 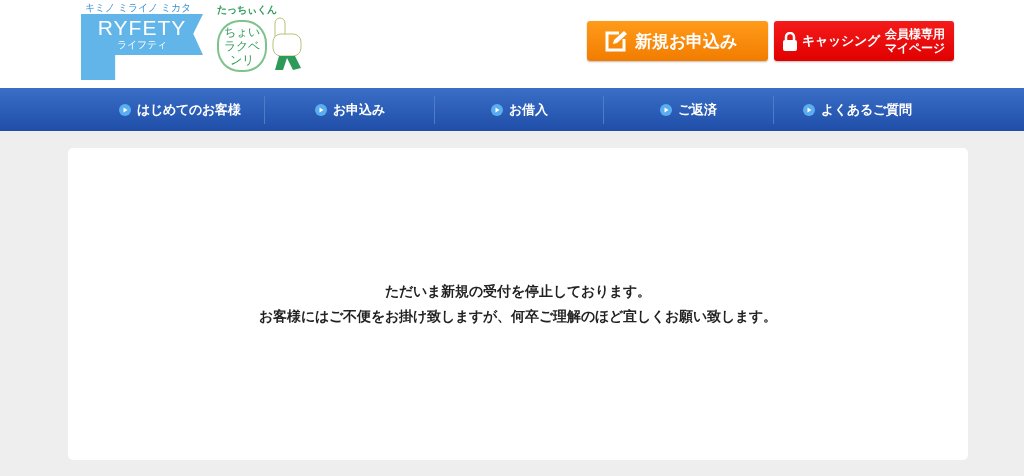 What do you see at coordinates (247, 10) in the screenshot?
I see `mascot-name: たっちぃくん` at bounding box center [247, 10].